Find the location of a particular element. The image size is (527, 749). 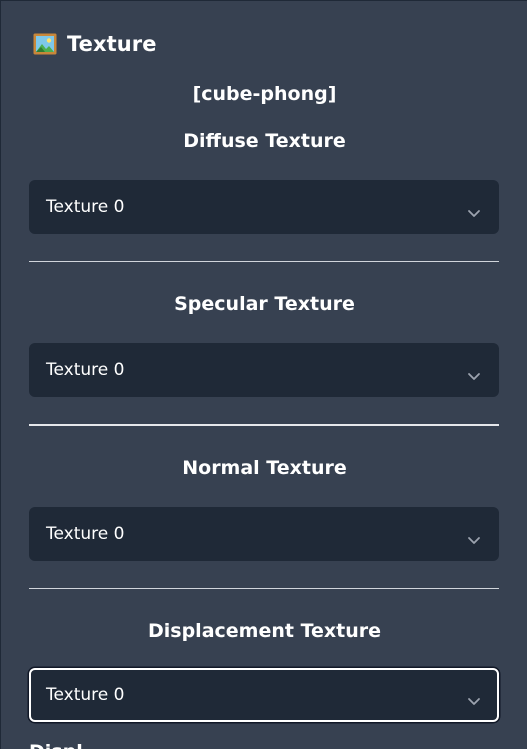

displacement-texture-title: Displacement Texture is located at coordinates (264, 631).